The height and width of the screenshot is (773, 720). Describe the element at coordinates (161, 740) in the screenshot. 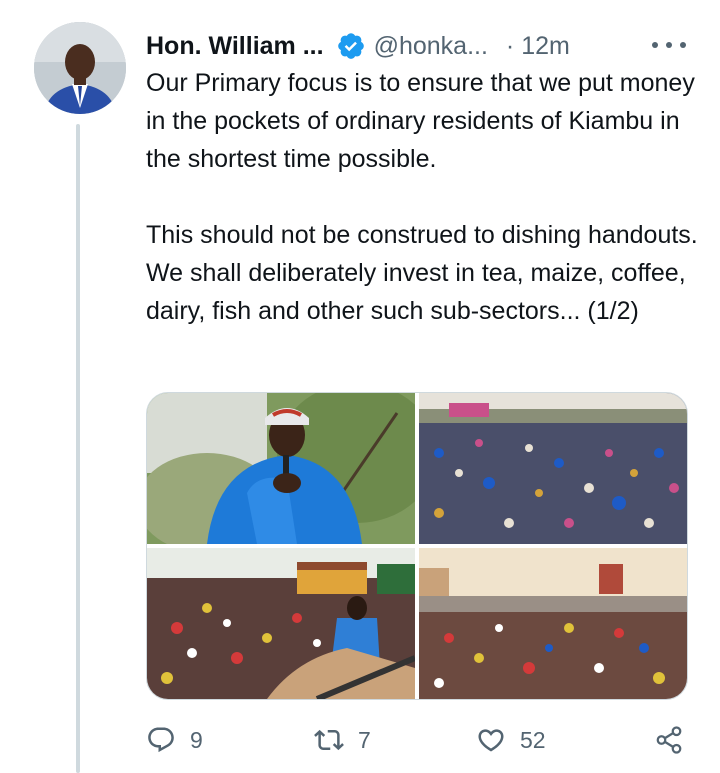

I see `reply-icon` at that location.